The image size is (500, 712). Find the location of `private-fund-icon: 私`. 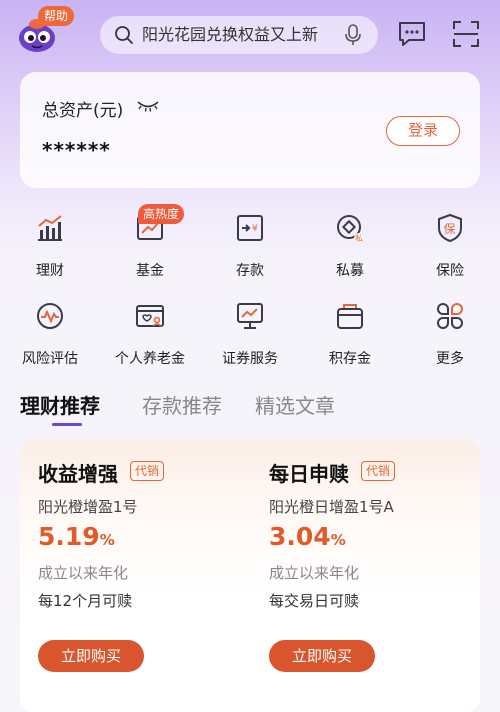

private-fund-icon: 私 is located at coordinates (350, 229).